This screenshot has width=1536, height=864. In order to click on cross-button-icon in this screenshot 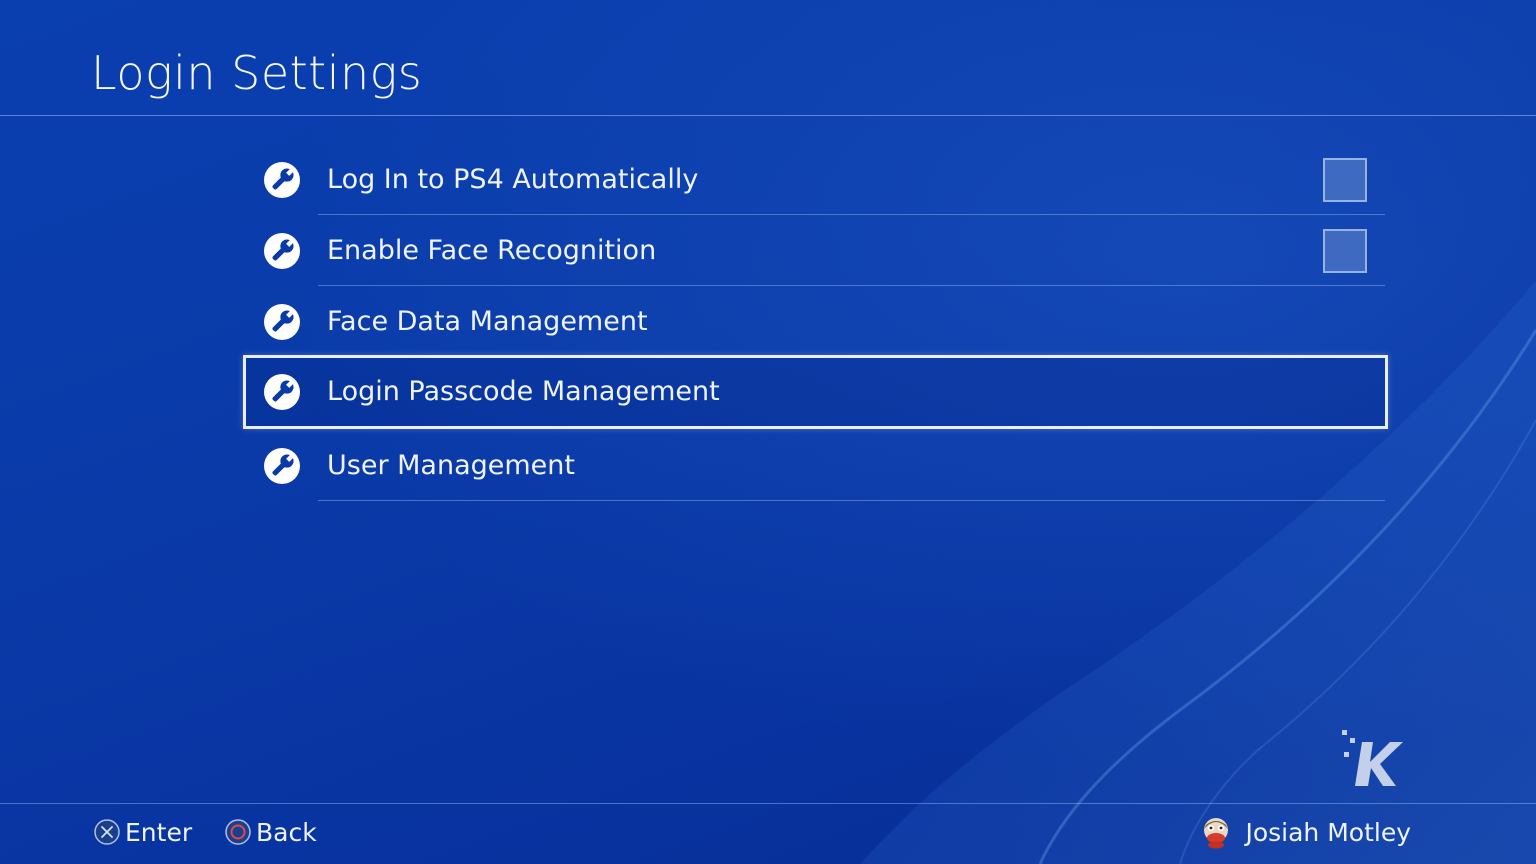, I will do `click(107, 832)`.